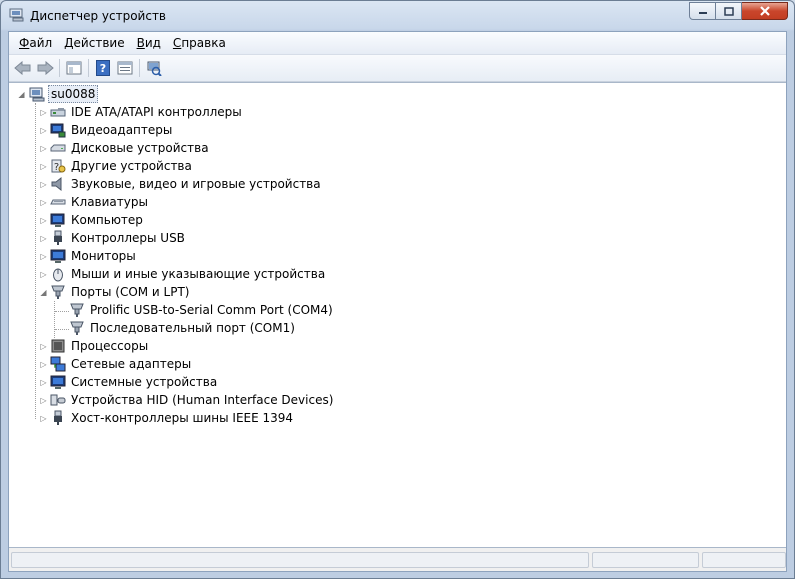  What do you see at coordinates (110, 346) in the screenshot?
I see `tree-category-label: Процессоры` at bounding box center [110, 346].